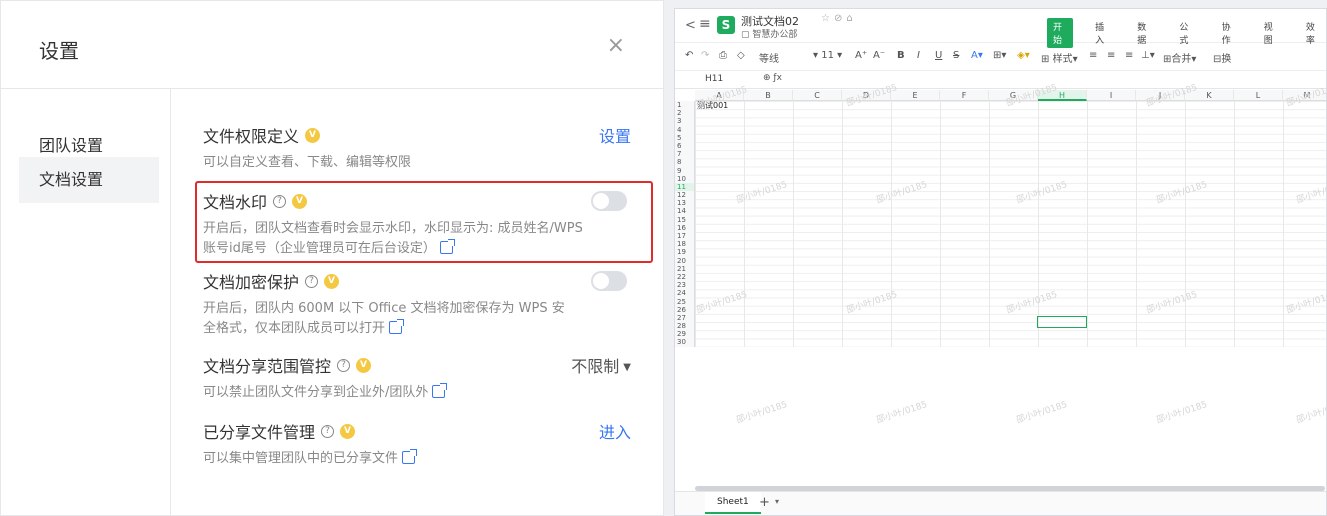 The image size is (1327, 516). What do you see at coordinates (1148, 55) in the screenshot?
I see `vertical-align-icon: ⊥▾` at bounding box center [1148, 55].